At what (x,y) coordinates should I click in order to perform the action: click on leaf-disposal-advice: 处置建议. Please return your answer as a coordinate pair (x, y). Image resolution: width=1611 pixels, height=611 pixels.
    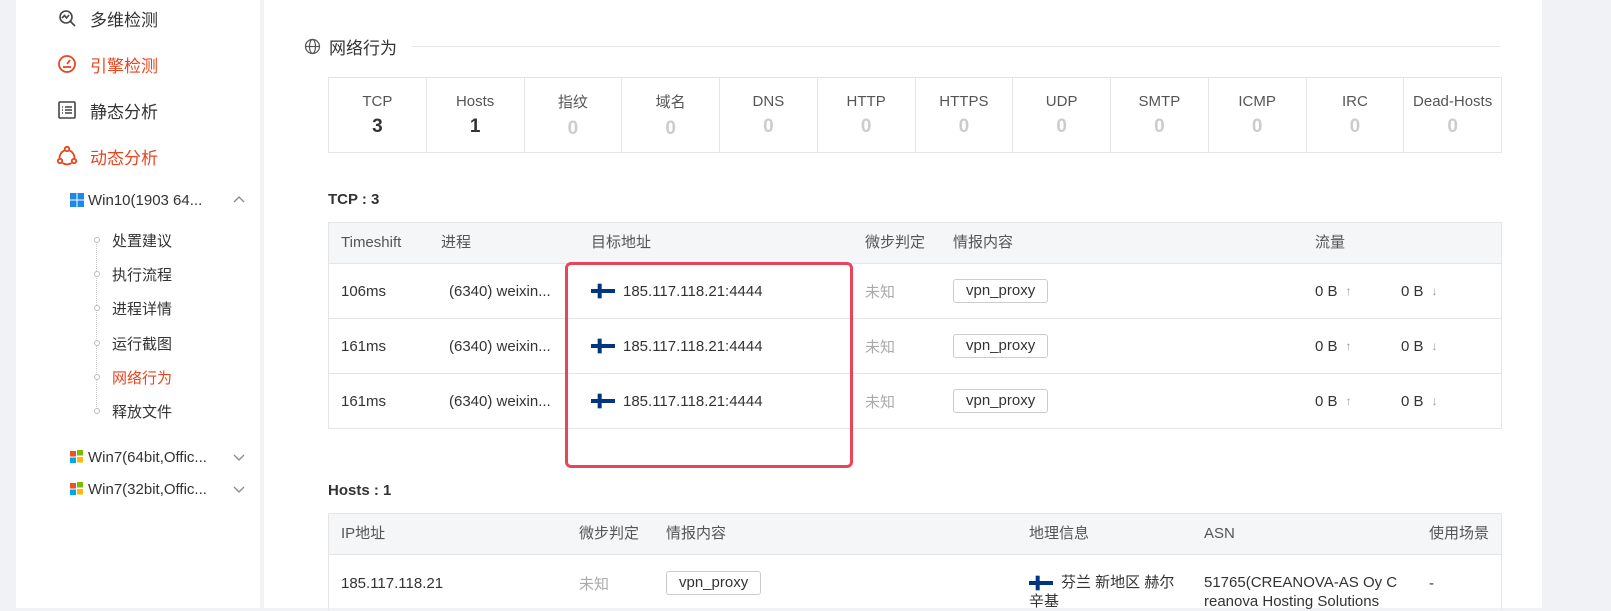
    Looking at the image, I should click on (133, 240).